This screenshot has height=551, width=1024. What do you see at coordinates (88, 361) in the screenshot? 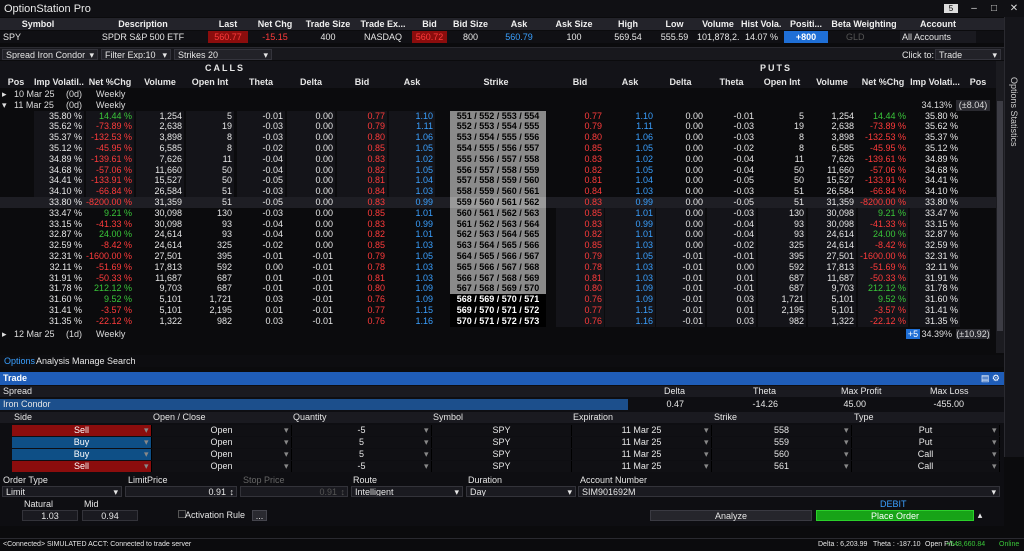
I see `tab-manage: Manage` at bounding box center [88, 361].